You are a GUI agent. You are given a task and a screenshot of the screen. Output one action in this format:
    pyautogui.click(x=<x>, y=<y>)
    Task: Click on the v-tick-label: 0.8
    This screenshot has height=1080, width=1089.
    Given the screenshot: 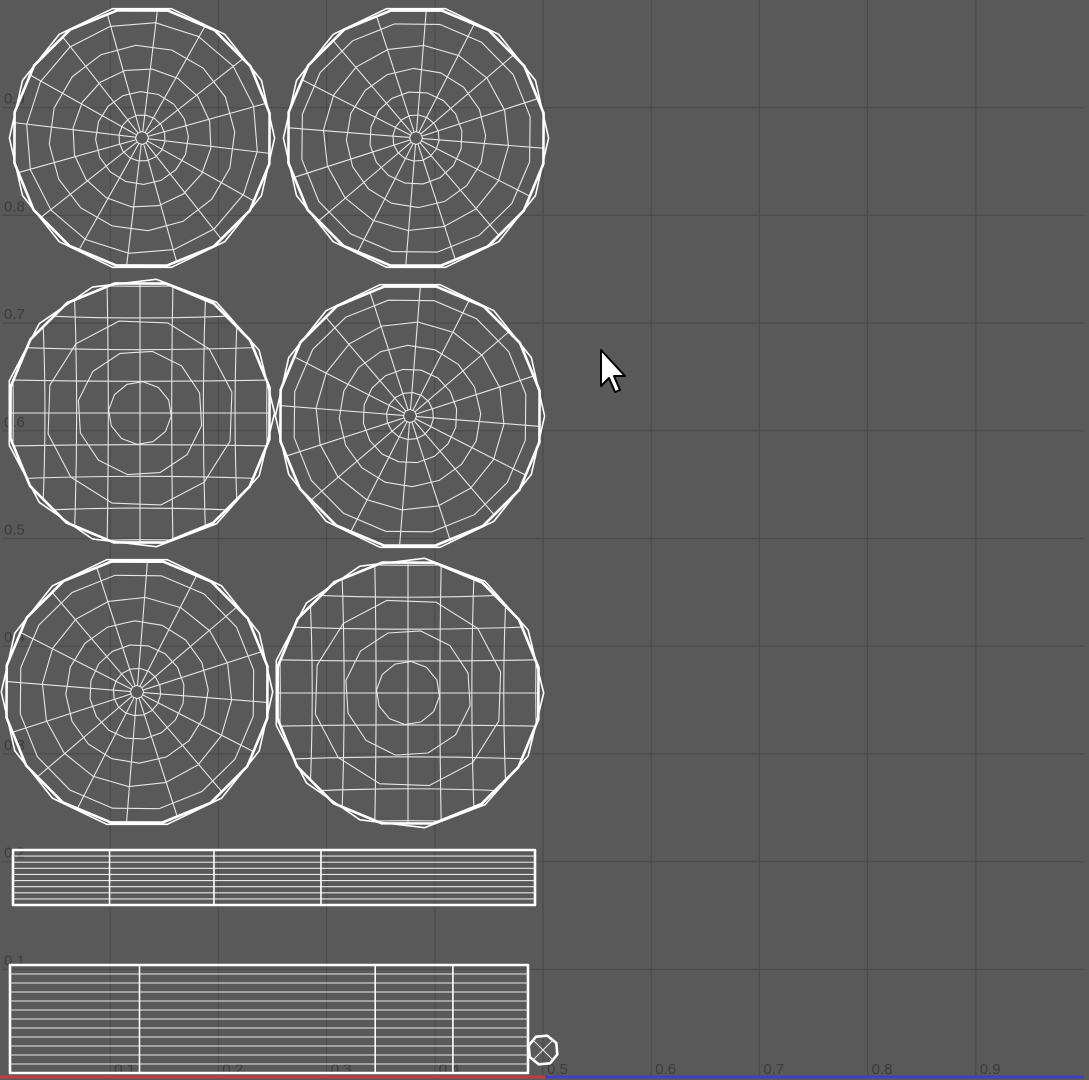 What is the action you would take?
    pyautogui.click(x=14, y=206)
    